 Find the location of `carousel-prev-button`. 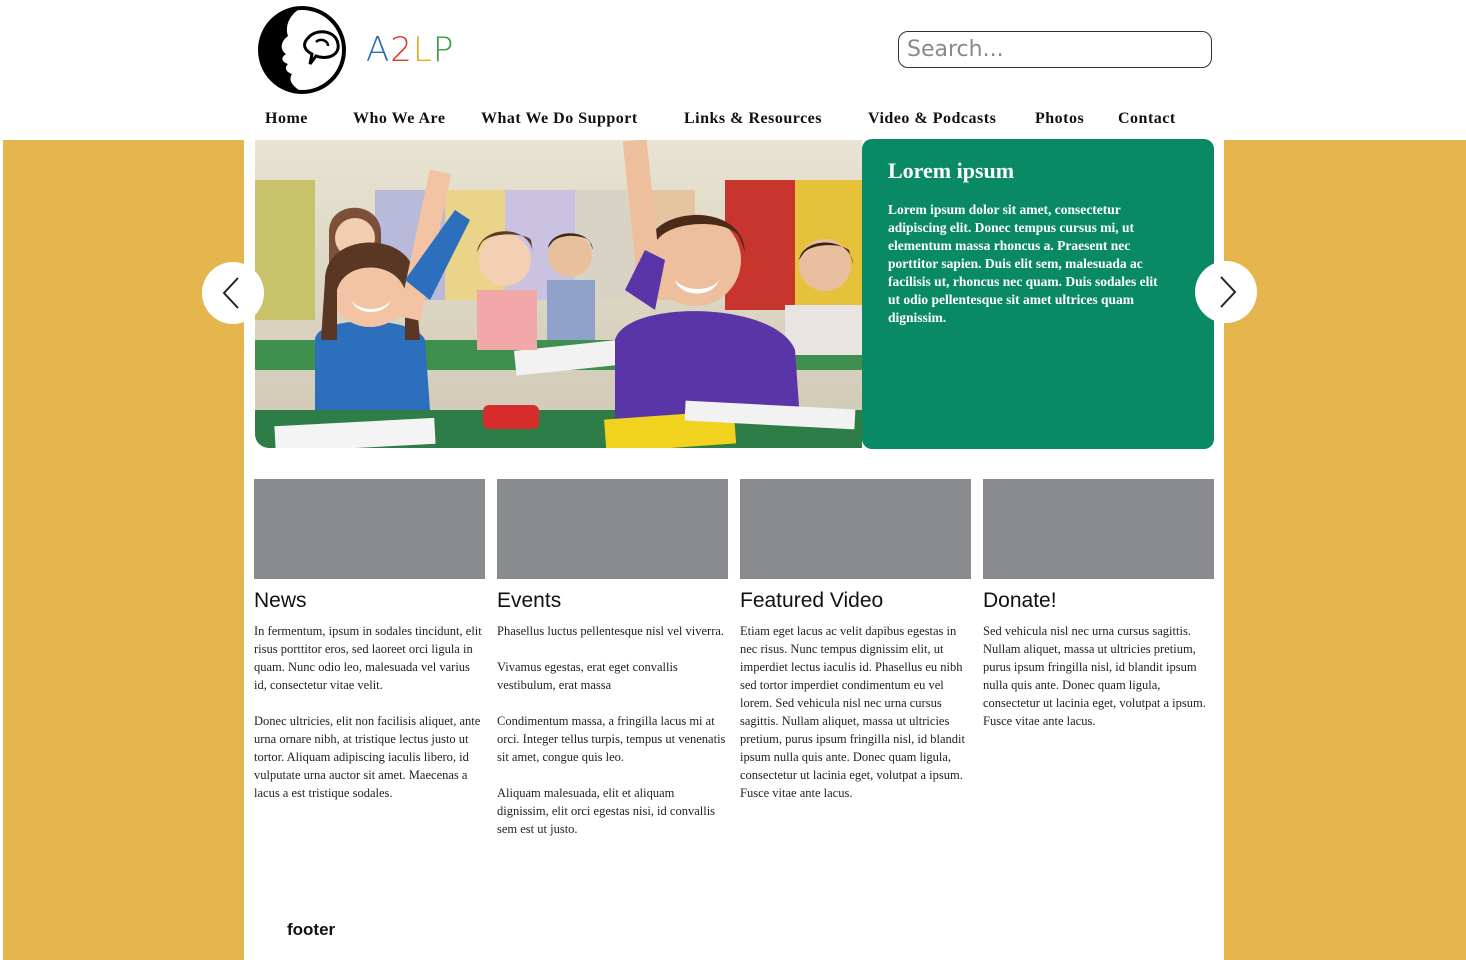

carousel-prev-button is located at coordinates (233, 293).